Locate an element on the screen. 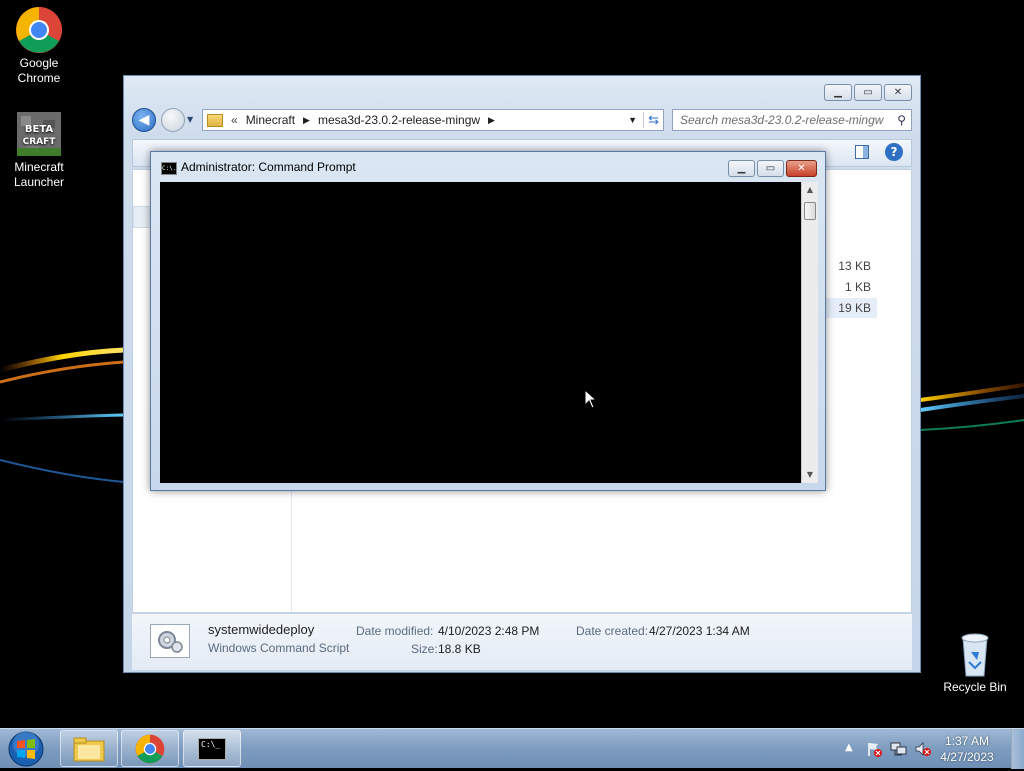 This screenshot has width=1024, height=771. details-date-created-label: Date created: is located at coordinates (612, 631).